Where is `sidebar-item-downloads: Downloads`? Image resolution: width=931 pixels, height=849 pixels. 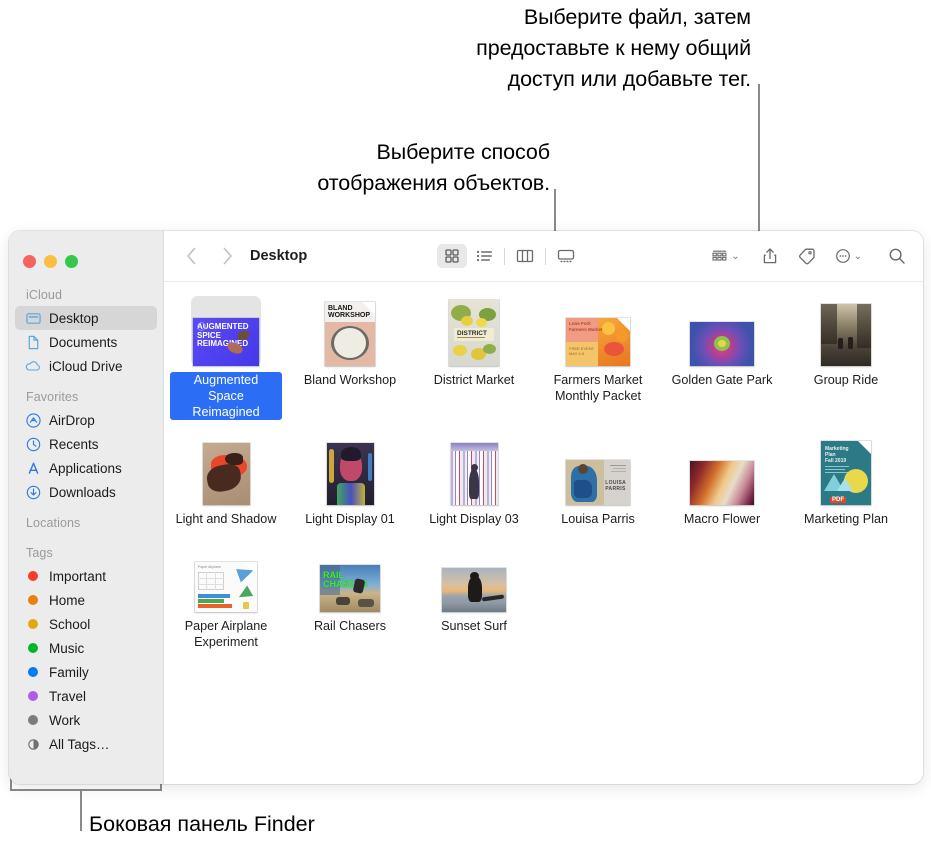 sidebar-item-downloads: Downloads is located at coordinates (86, 492).